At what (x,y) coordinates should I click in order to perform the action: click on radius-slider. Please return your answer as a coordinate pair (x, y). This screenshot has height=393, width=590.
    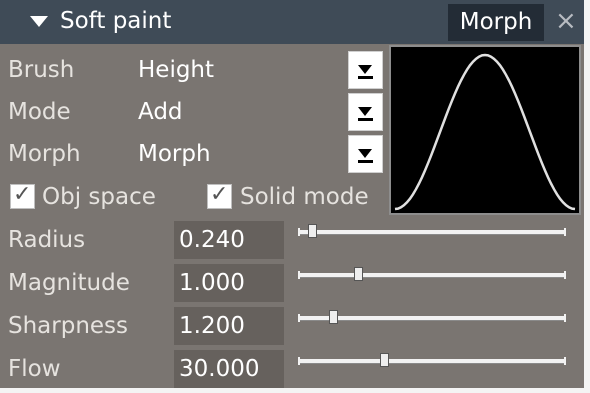
    Looking at the image, I should click on (432, 231).